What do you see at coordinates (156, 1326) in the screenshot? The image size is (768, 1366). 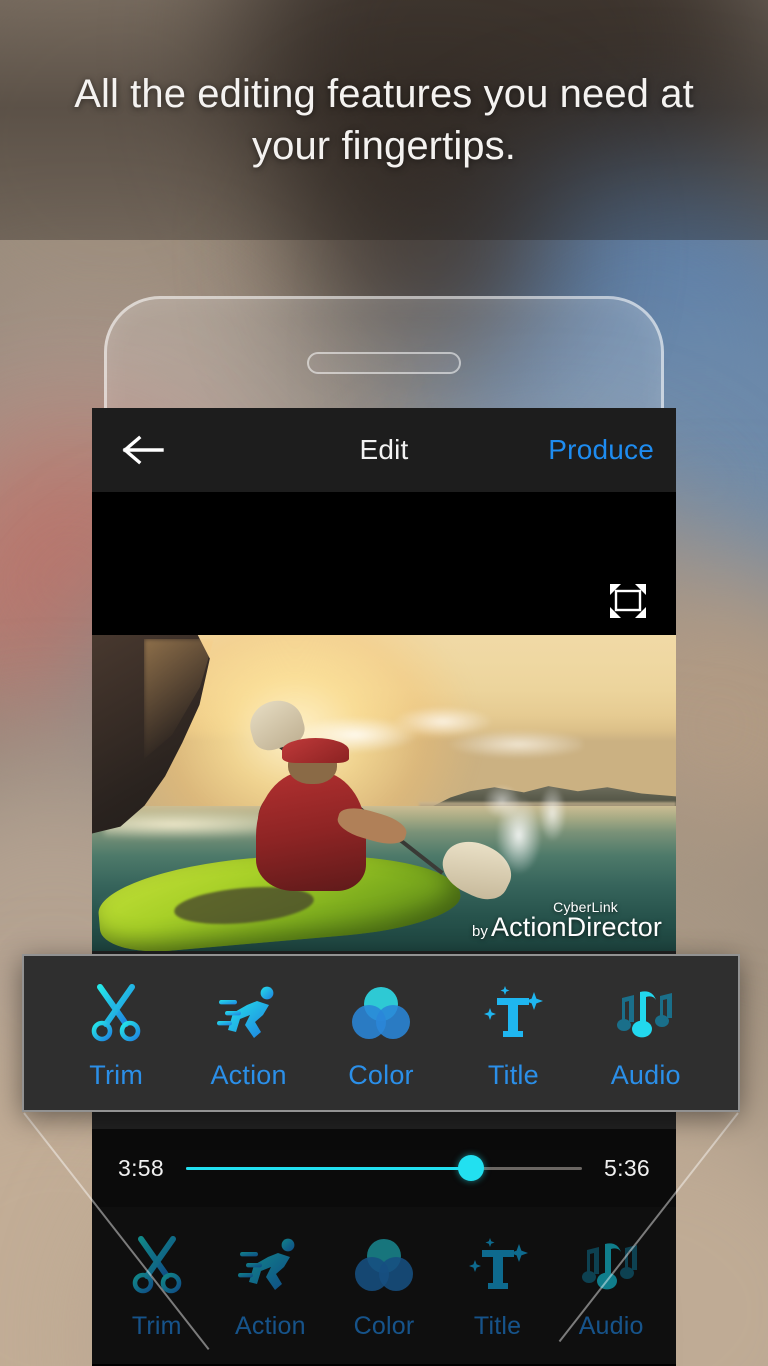 I see `toolbar-item-label: Trim` at bounding box center [156, 1326].